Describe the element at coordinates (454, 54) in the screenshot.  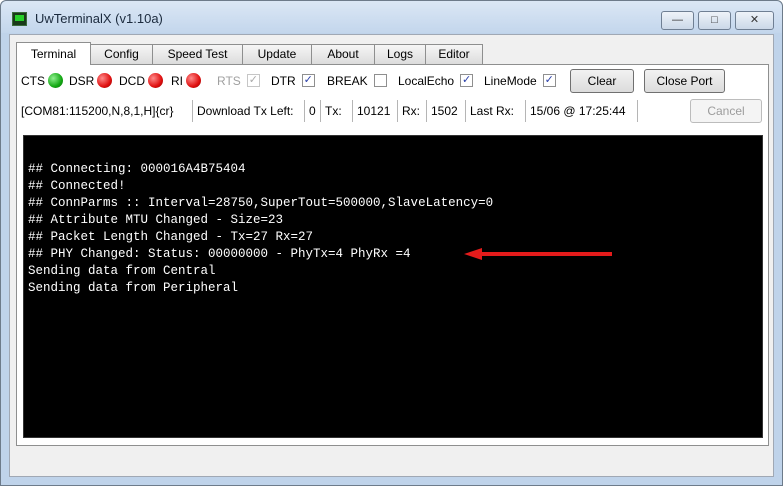
I see `tab-editor: Editor` at that location.